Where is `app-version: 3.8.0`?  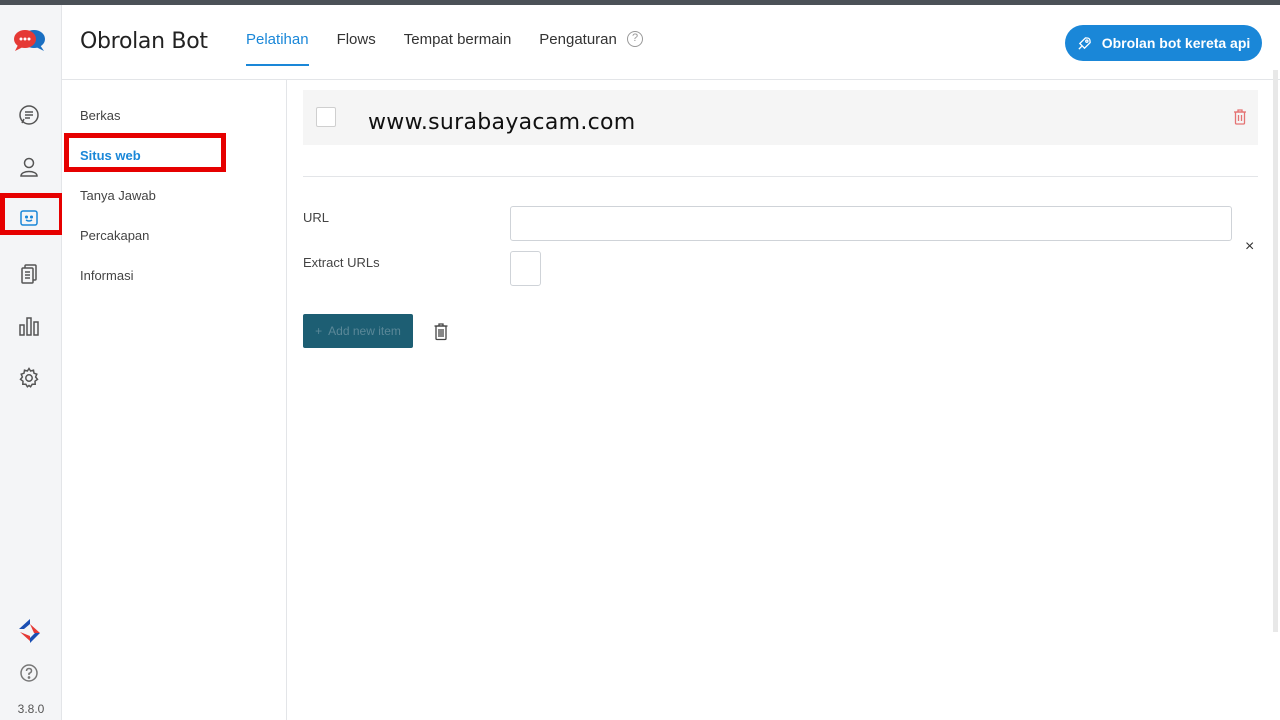 app-version: 3.8.0 is located at coordinates (31, 709).